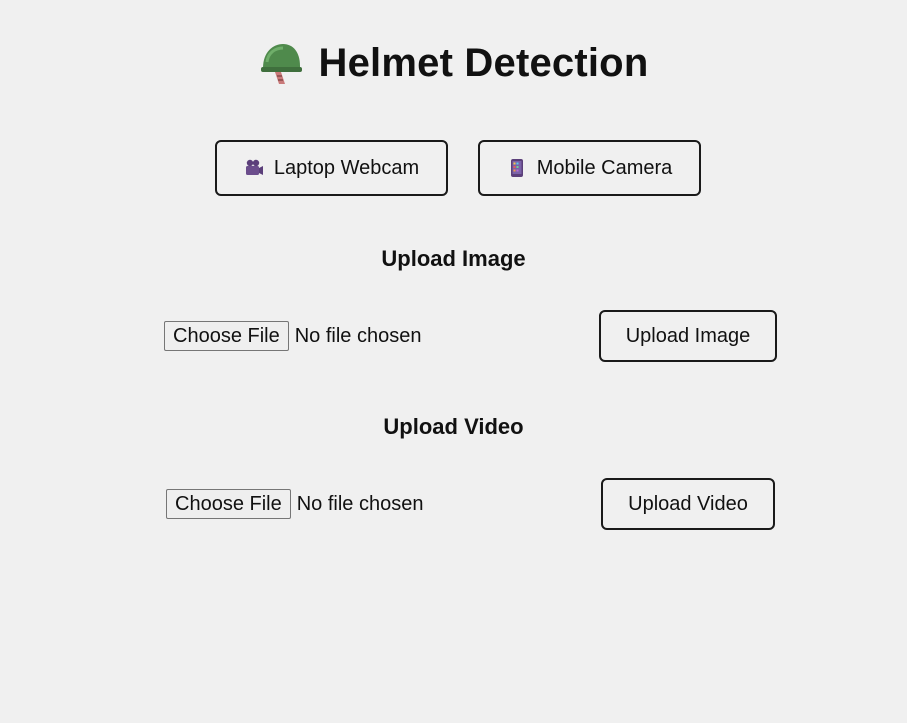  I want to click on page-title: Helmet Detection, so click(483, 62).